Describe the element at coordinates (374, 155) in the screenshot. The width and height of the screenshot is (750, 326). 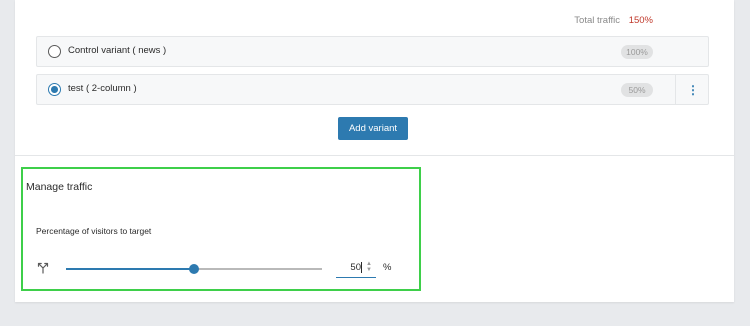
I see `section-divider` at that location.